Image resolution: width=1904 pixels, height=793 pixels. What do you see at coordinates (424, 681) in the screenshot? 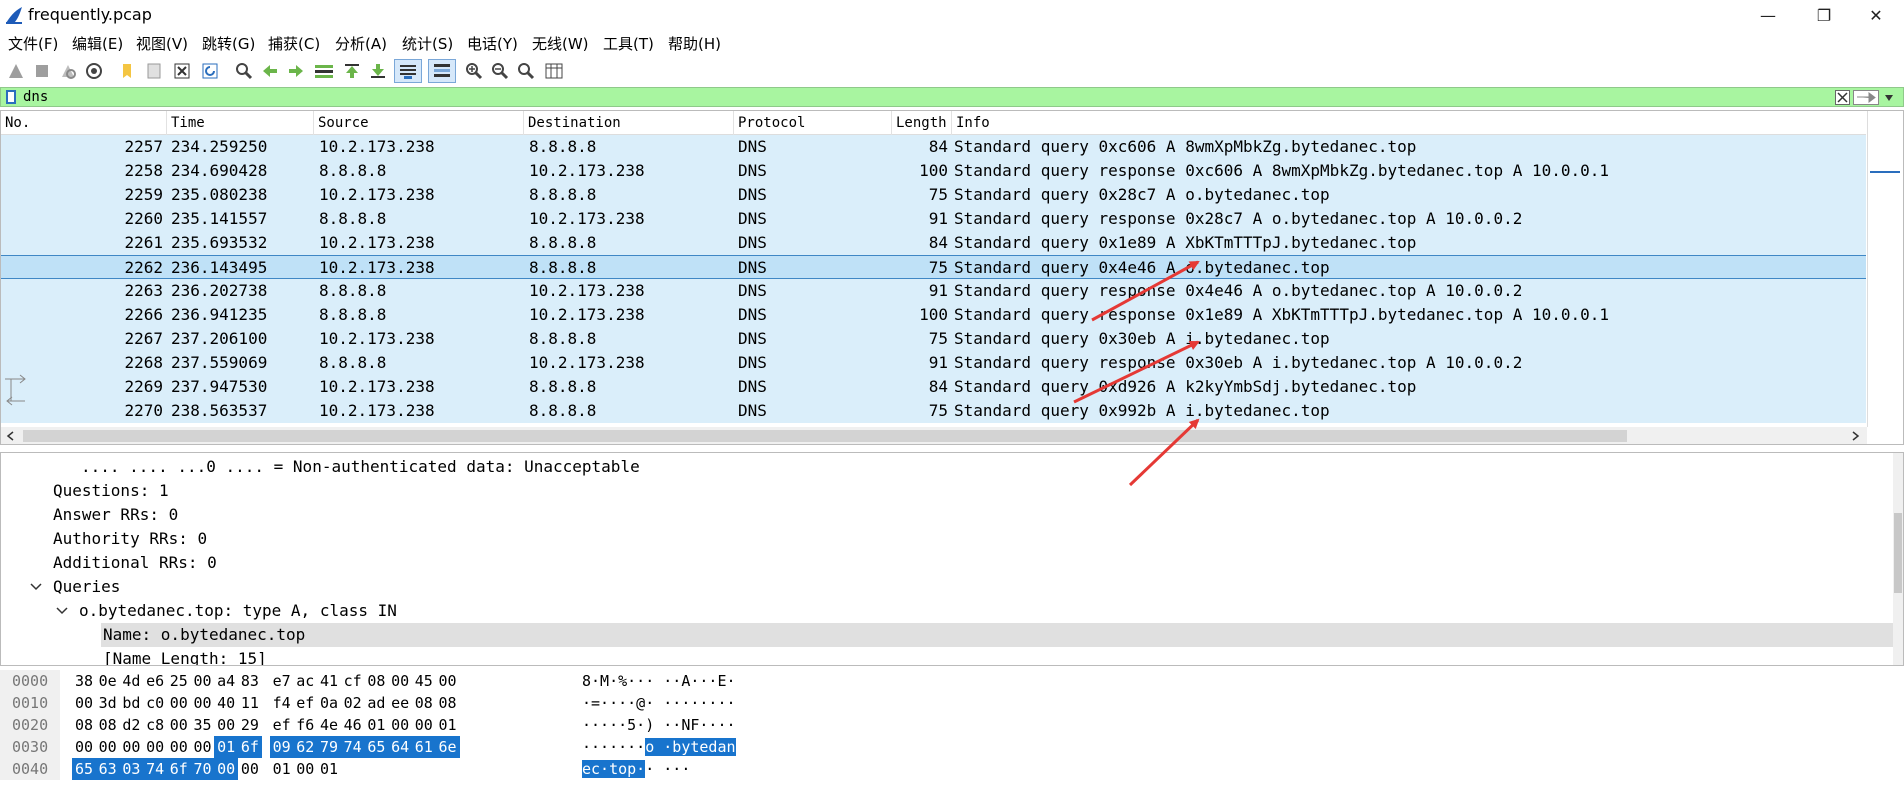
I see `hex-byte: 45` at bounding box center [424, 681].